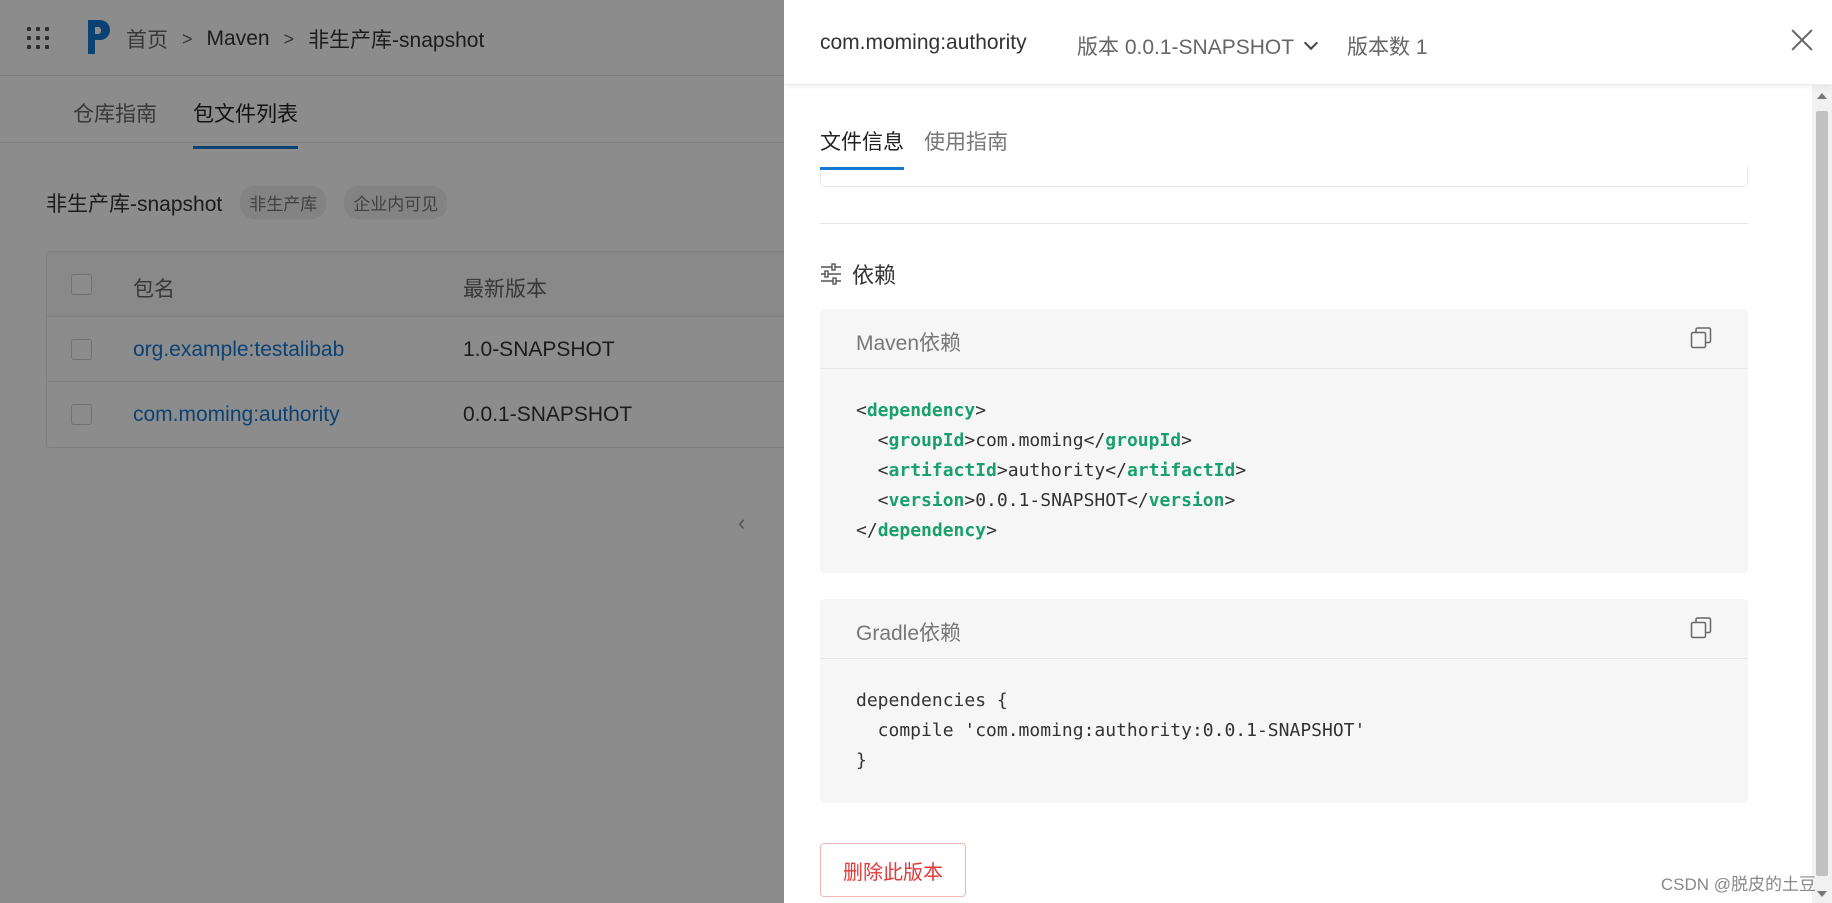 The width and height of the screenshot is (1832, 903). Describe the element at coordinates (831, 274) in the screenshot. I see `sliders-icon` at that location.